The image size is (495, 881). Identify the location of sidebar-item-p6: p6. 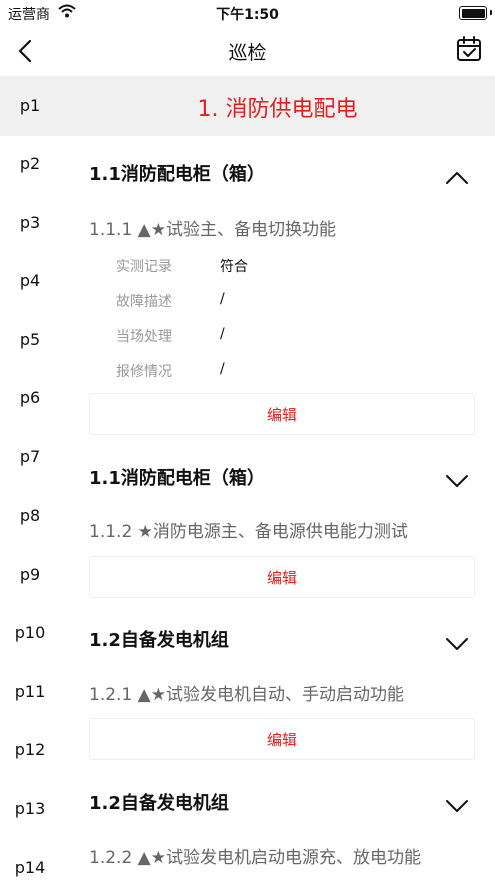
(30, 397).